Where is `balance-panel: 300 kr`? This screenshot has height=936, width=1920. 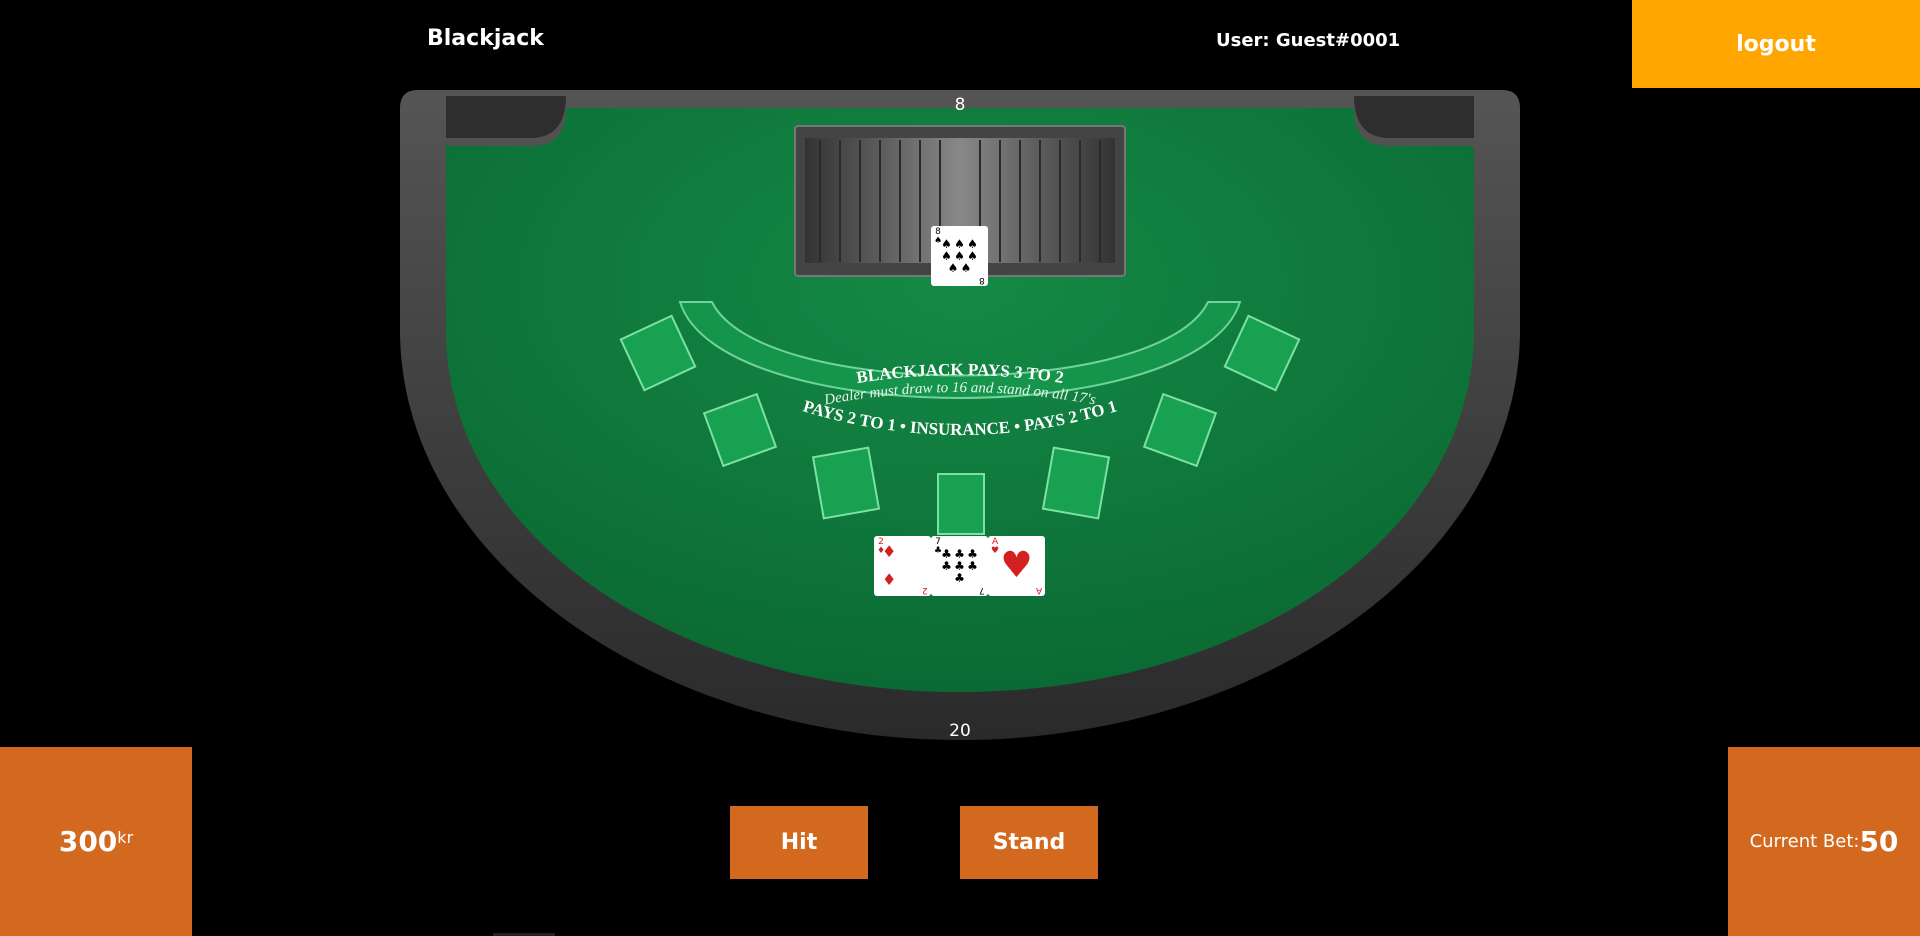
balance-panel: 300 kr is located at coordinates (96, 841).